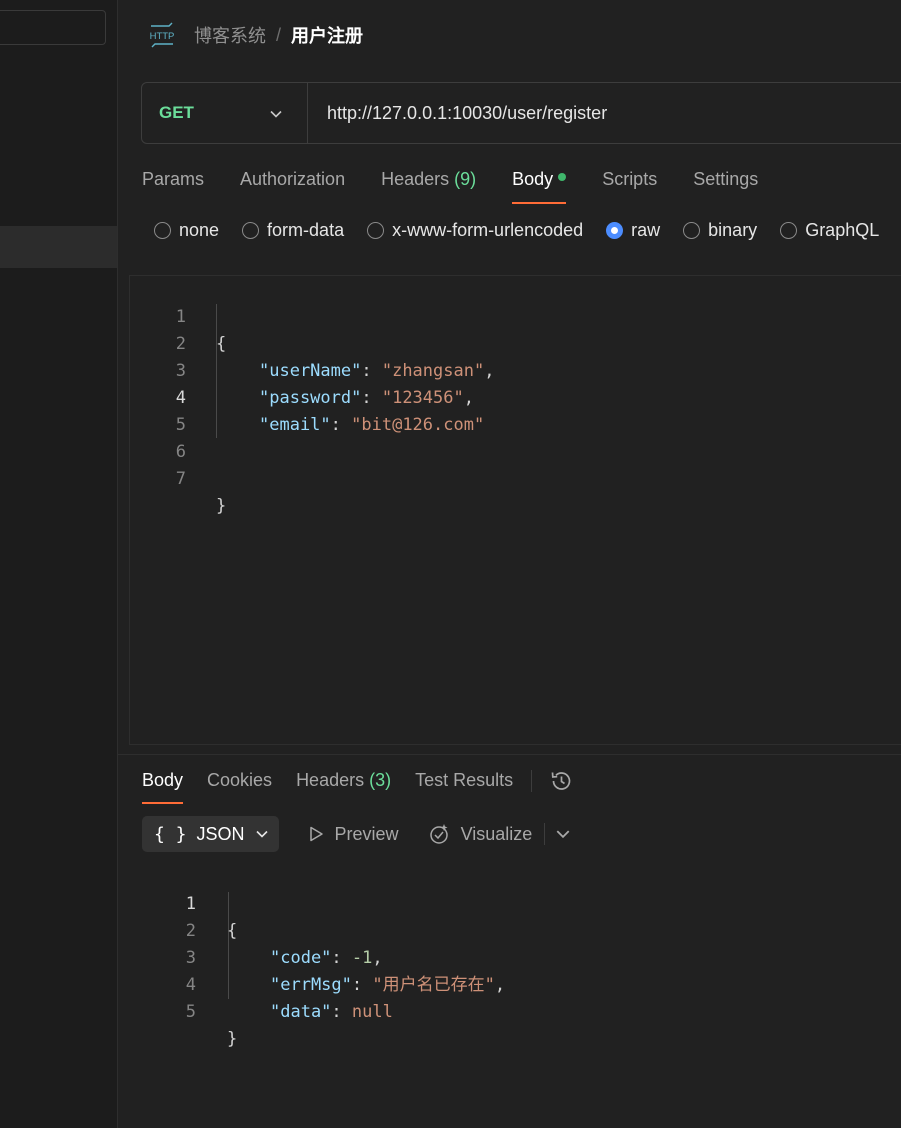 This screenshot has width=901, height=1128. Describe the element at coordinates (186, 230) in the screenshot. I see `radio-none: none` at that location.